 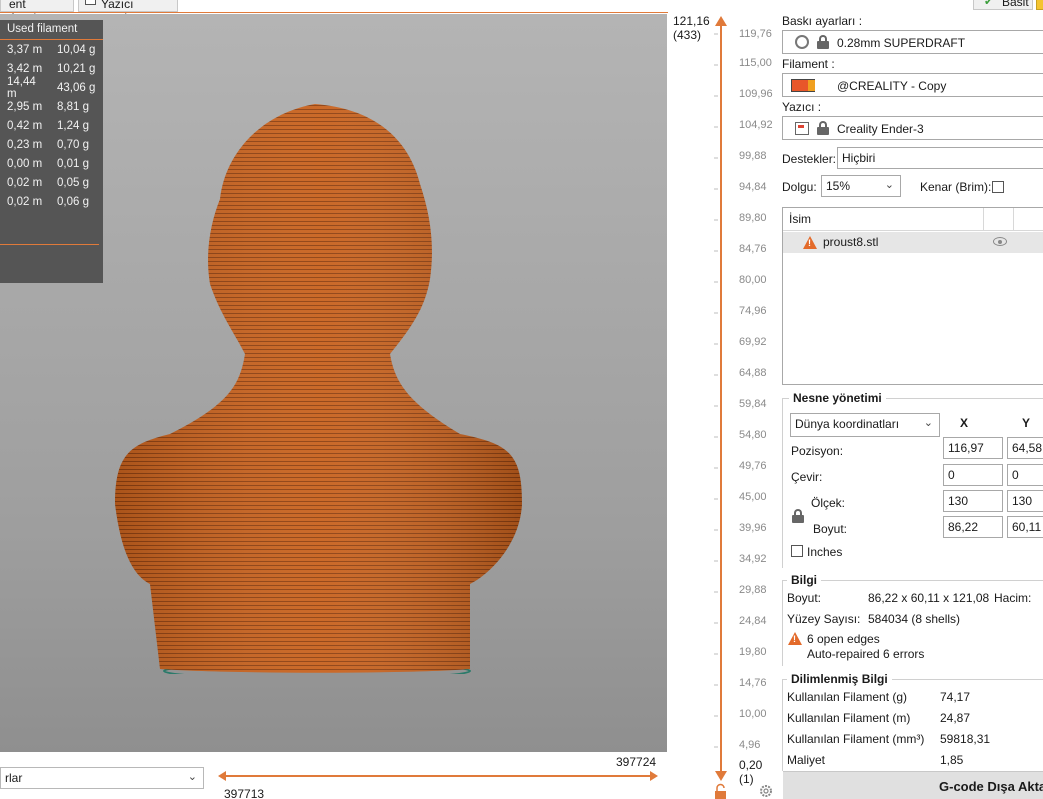 What do you see at coordinates (766, 791) in the screenshot?
I see `settings-gear-icon` at bounding box center [766, 791].